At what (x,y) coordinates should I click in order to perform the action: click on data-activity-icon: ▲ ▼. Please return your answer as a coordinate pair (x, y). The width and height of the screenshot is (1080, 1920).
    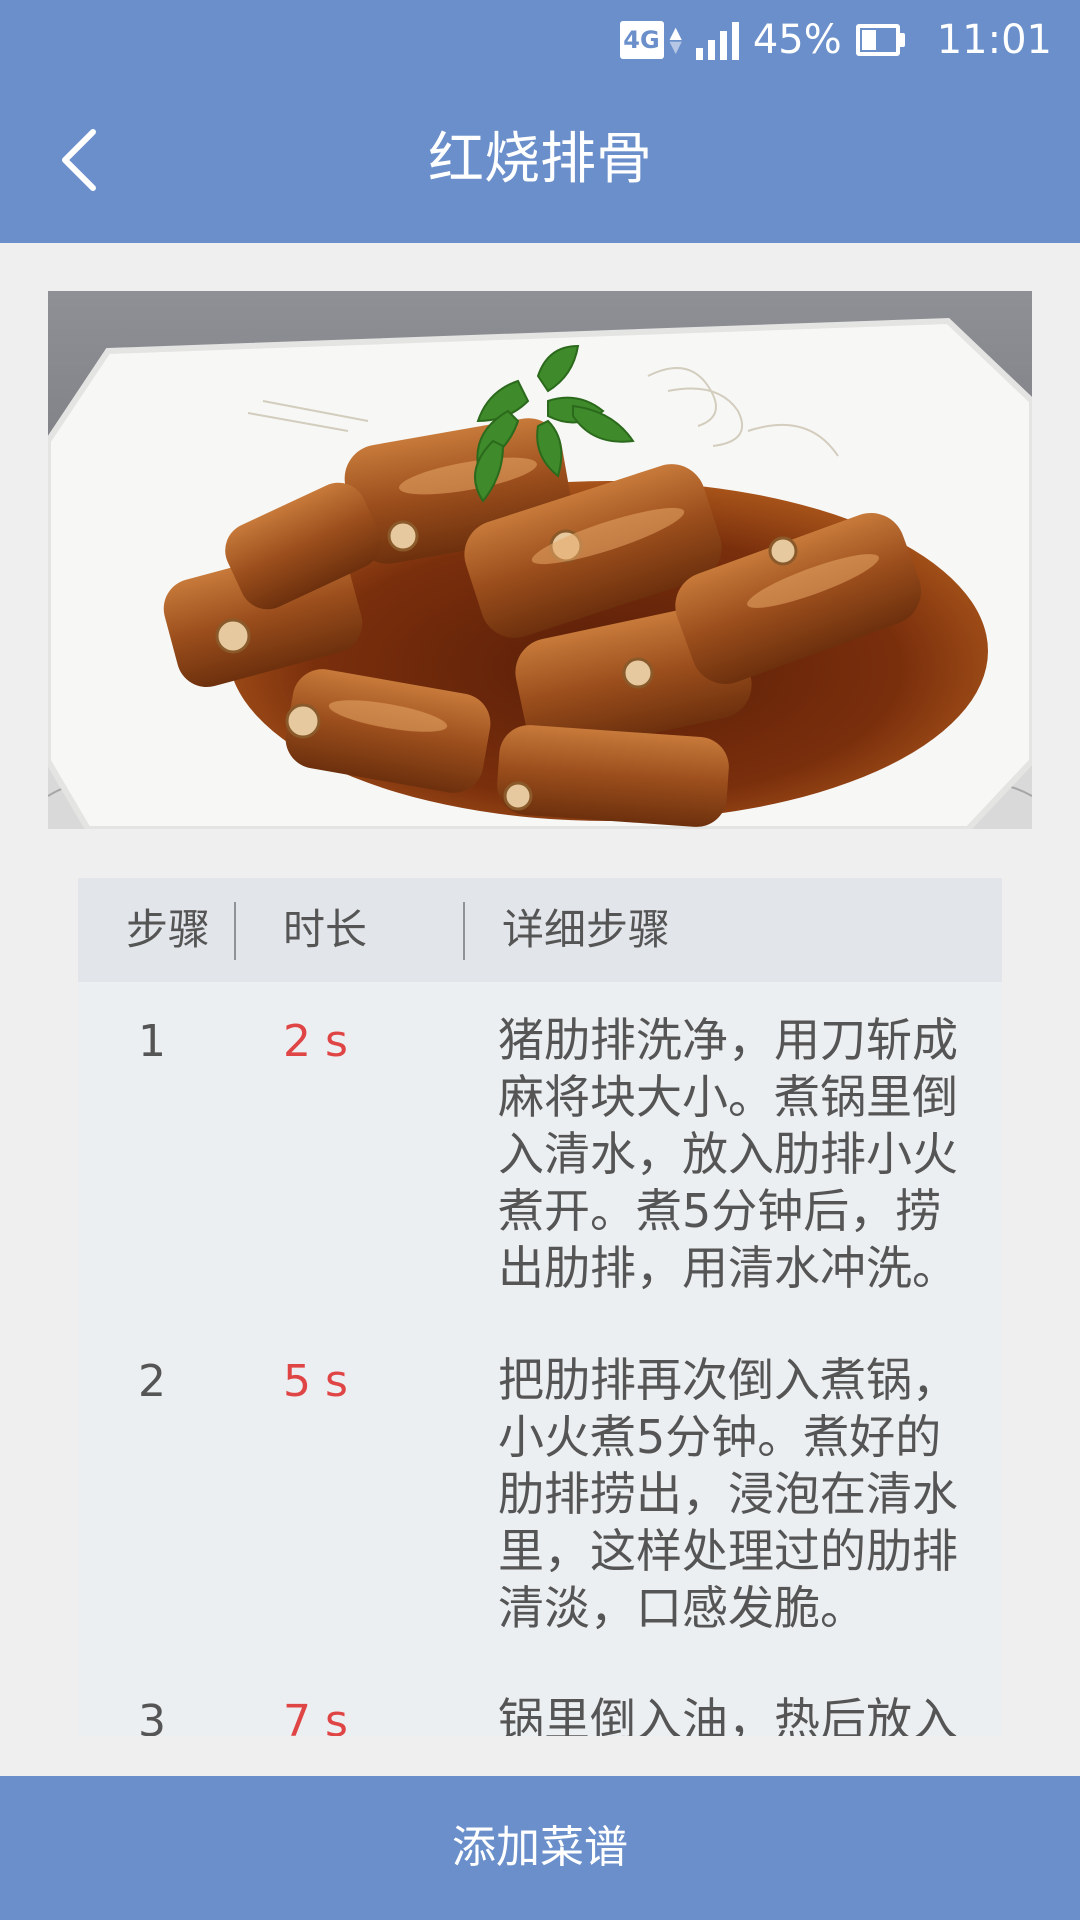
    Looking at the image, I should click on (675, 39).